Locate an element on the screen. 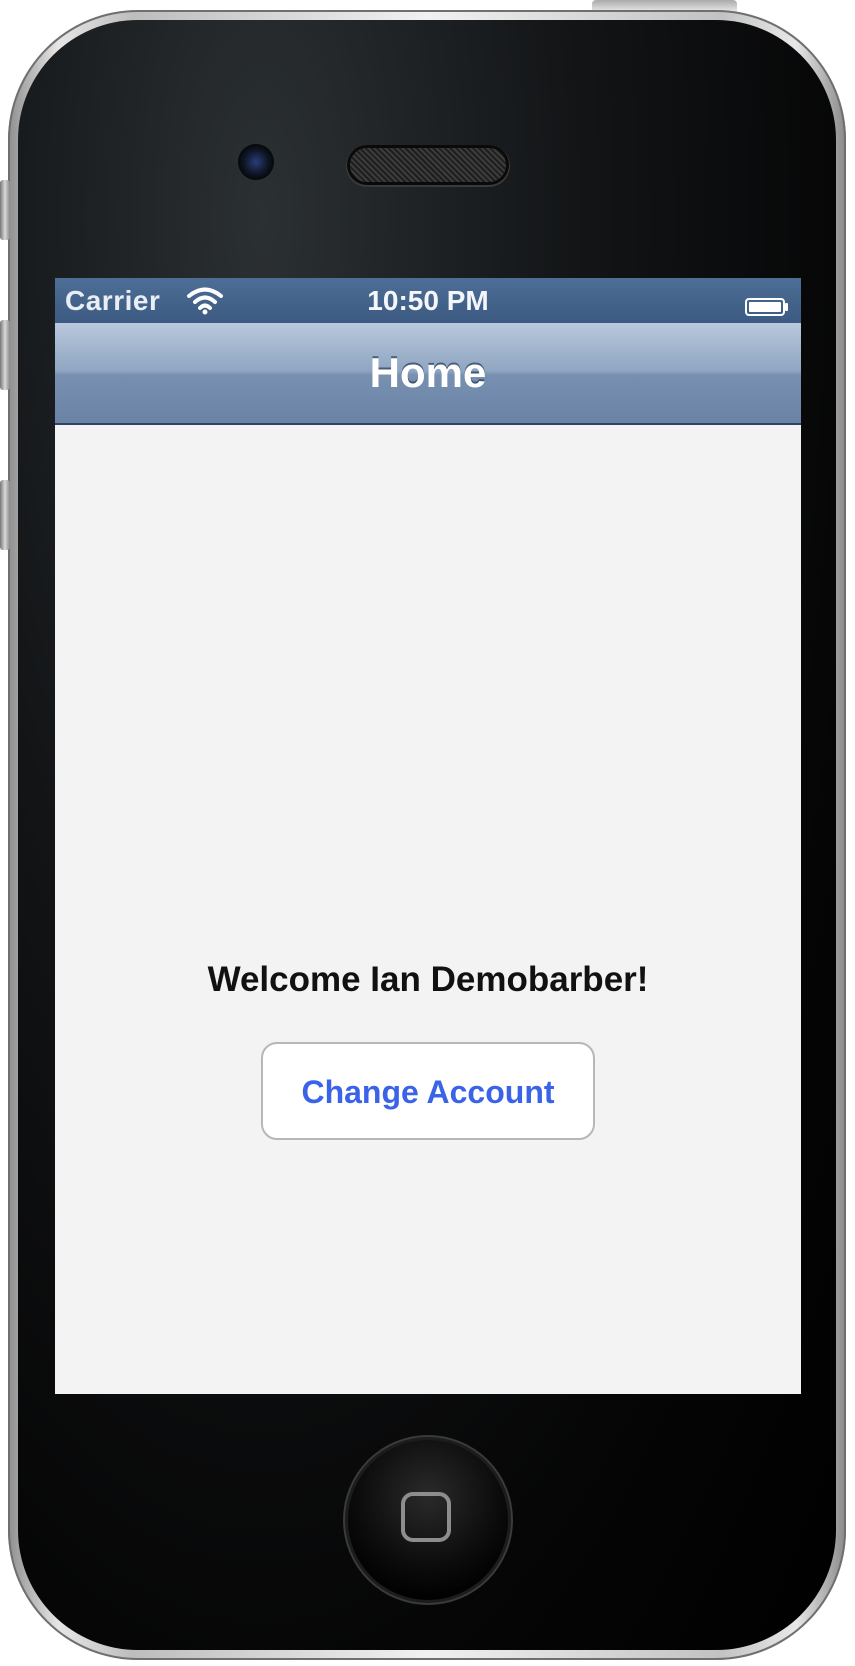 Image resolution: width=855 pixels, height=1666 pixels. page-title: Home is located at coordinates (428, 372).